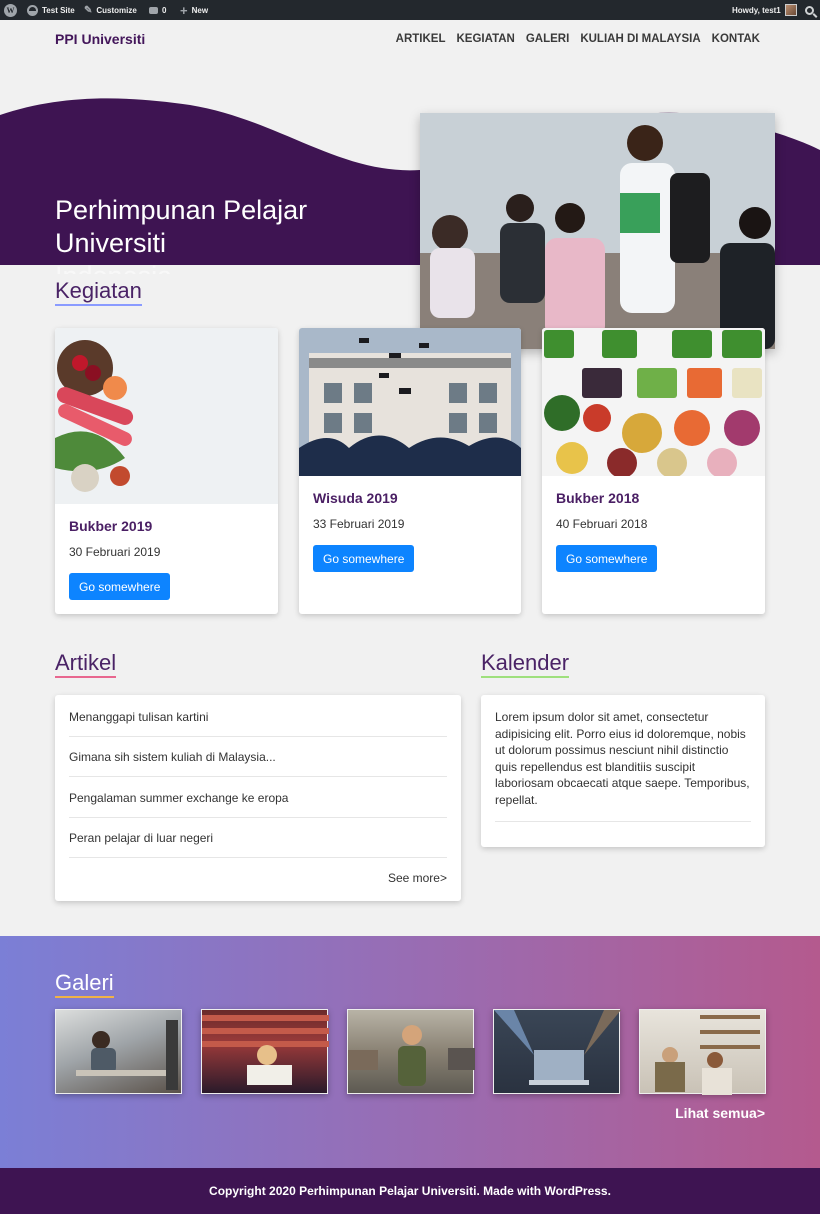  What do you see at coordinates (790, 10) in the screenshot?
I see `avatar` at bounding box center [790, 10].